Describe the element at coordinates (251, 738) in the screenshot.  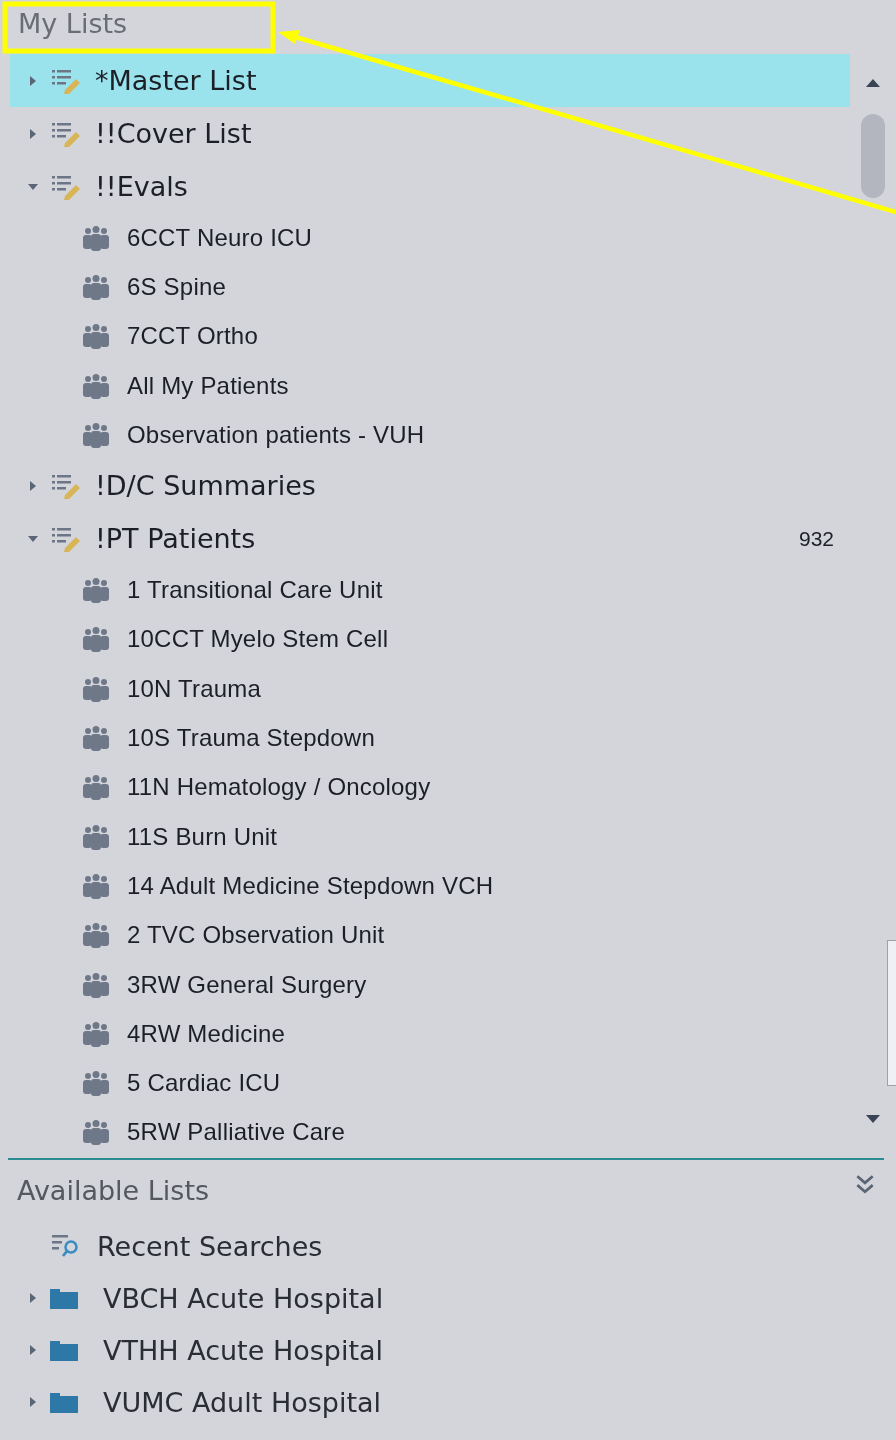
I see `unit-name: 10S Trauma Stepdown` at that location.